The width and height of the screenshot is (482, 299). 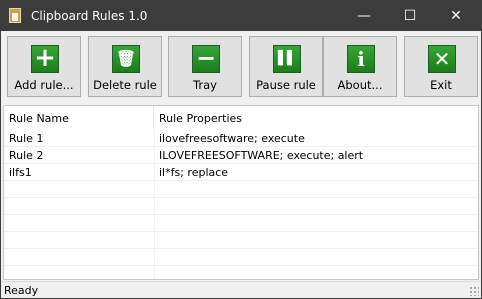 I want to click on exit-button: ✕ Exit, so click(x=441, y=66).